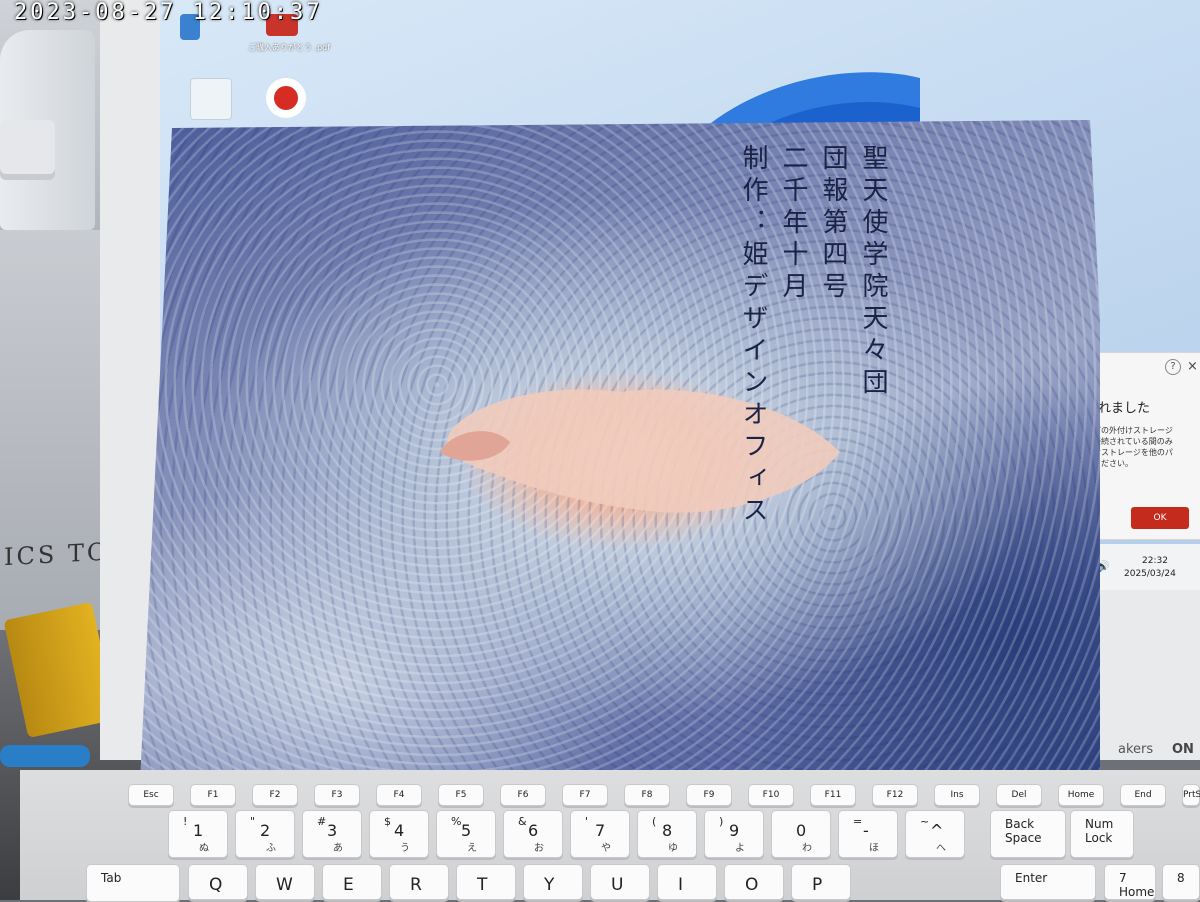 This screenshot has height=902, width=1200. I want to click on key-7: ' 7 や, so click(600, 834).